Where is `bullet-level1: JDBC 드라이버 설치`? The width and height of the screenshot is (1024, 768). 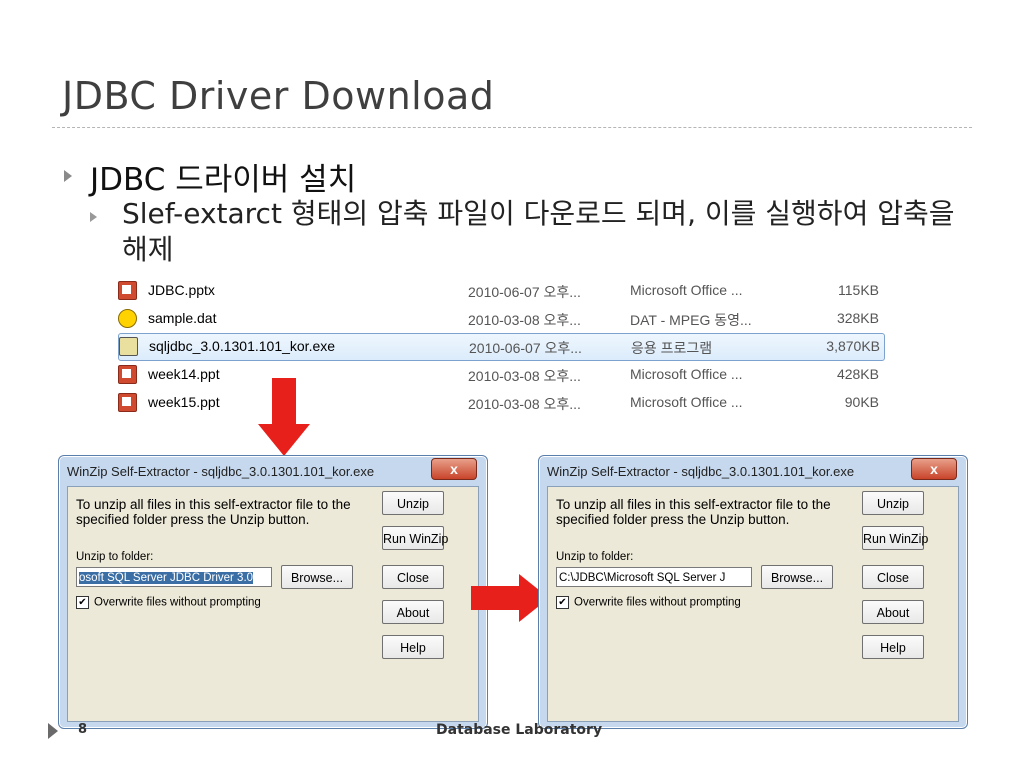
bullet-level1: JDBC 드라이버 설치 is located at coordinates (223, 180).